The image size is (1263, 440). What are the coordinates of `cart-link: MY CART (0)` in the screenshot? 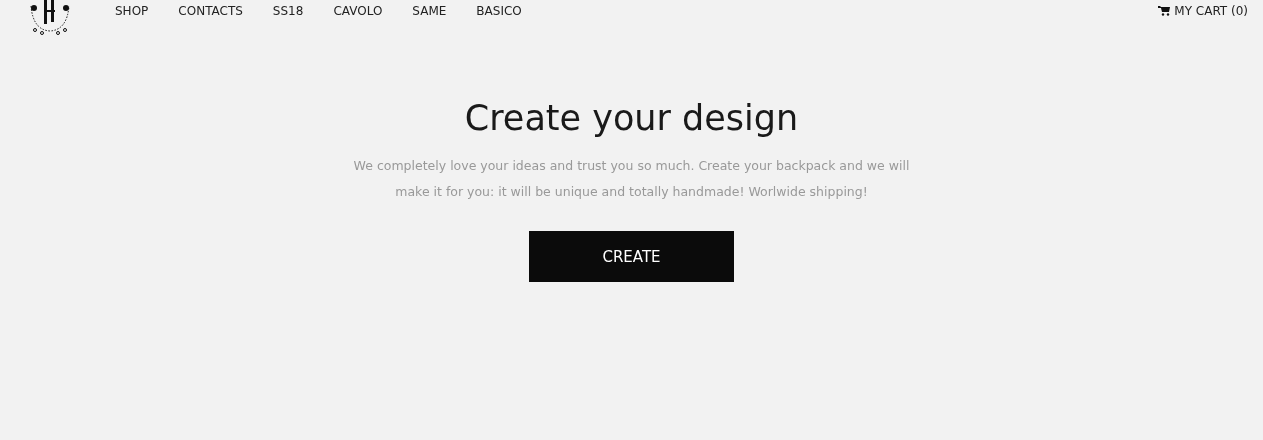 It's located at (1203, 9).